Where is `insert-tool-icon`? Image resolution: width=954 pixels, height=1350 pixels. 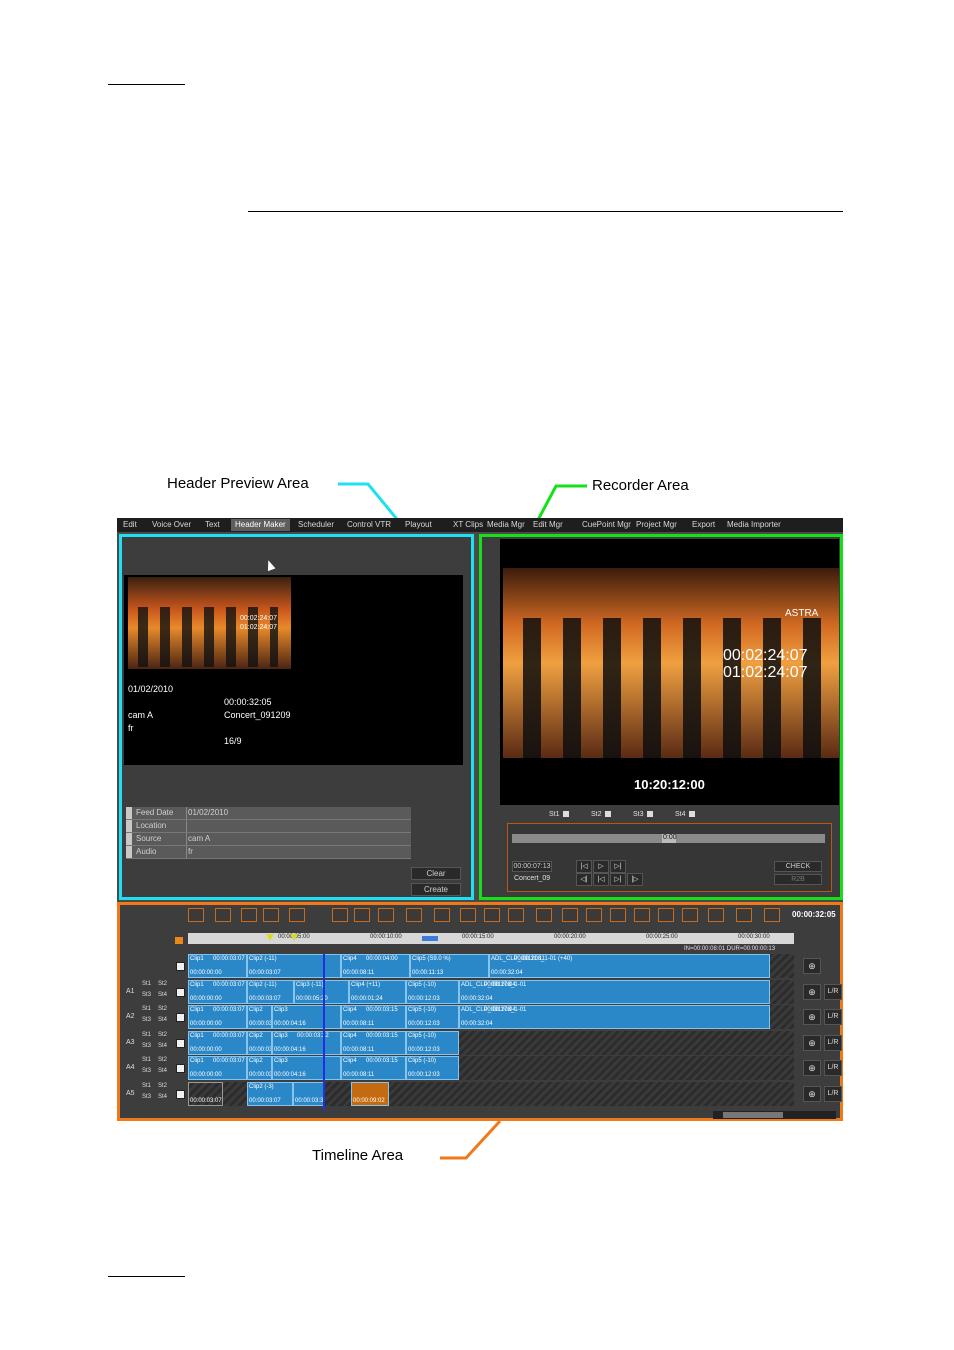
insert-tool-icon is located at coordinates (223, 915).